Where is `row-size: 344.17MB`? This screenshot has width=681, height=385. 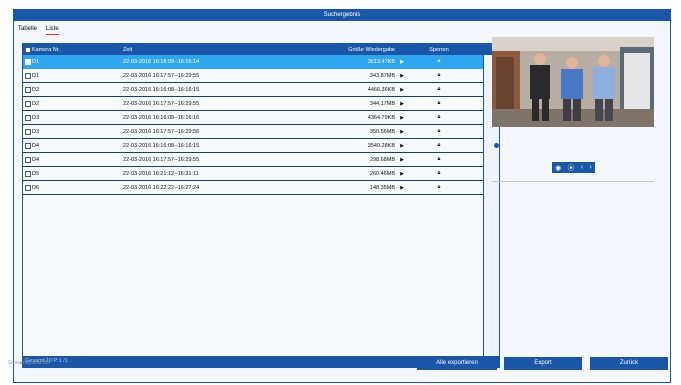 row-size: 344.17MB is located at coordinates (382, 103).